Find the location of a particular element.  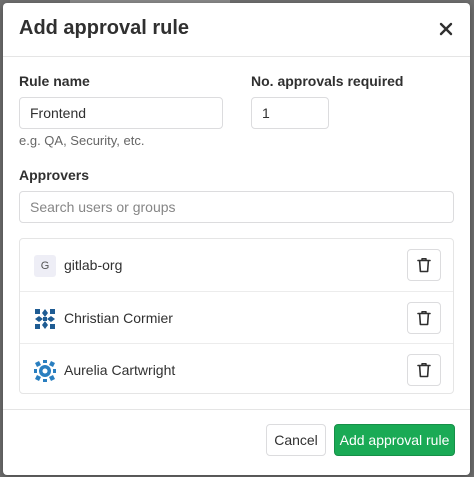

approvers-label: Approvers is located at coordinates (54, 175).